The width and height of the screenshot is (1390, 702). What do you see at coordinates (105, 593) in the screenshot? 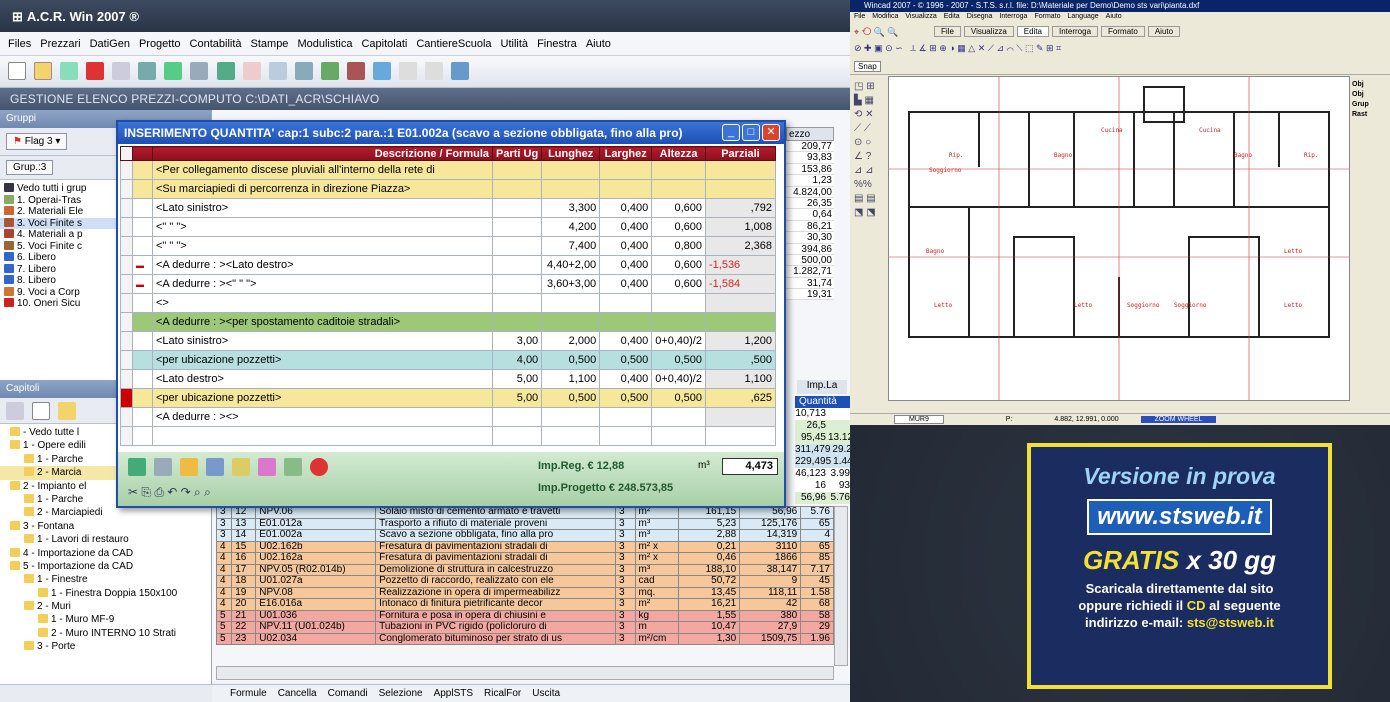
I see `capitolo-tree-item: 1 - Finestra Doppia 150x100` at bounding box center [105, 593].